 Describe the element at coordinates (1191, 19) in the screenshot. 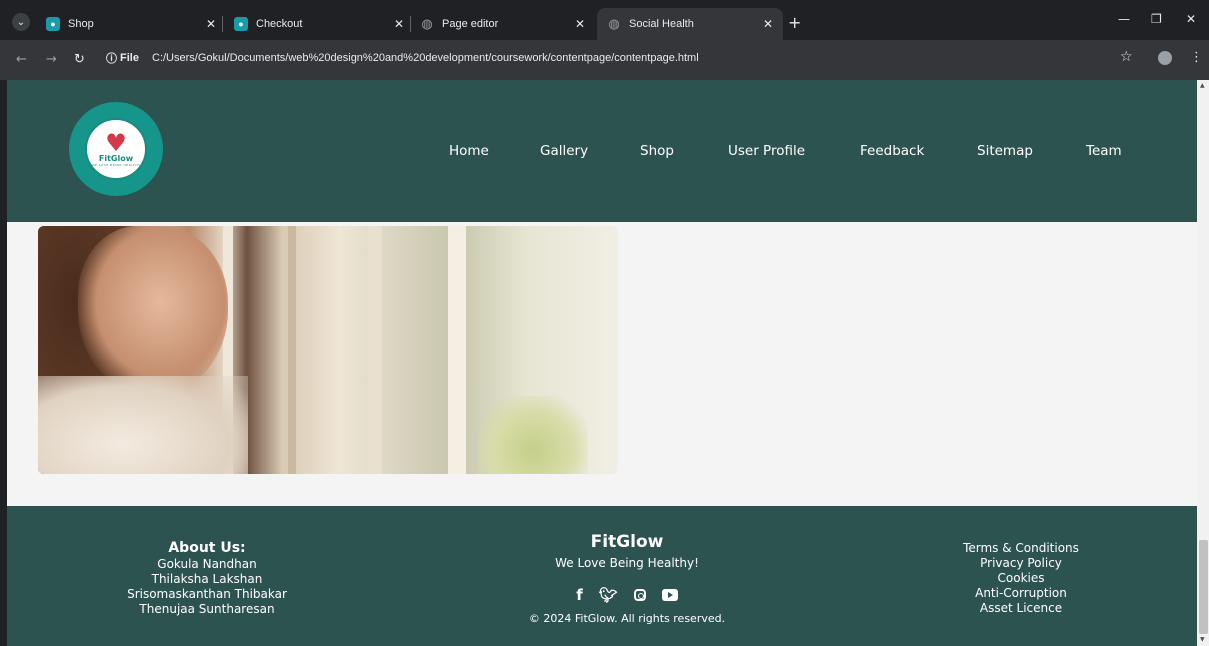

I see `close-window-icon: ✕` at that location.